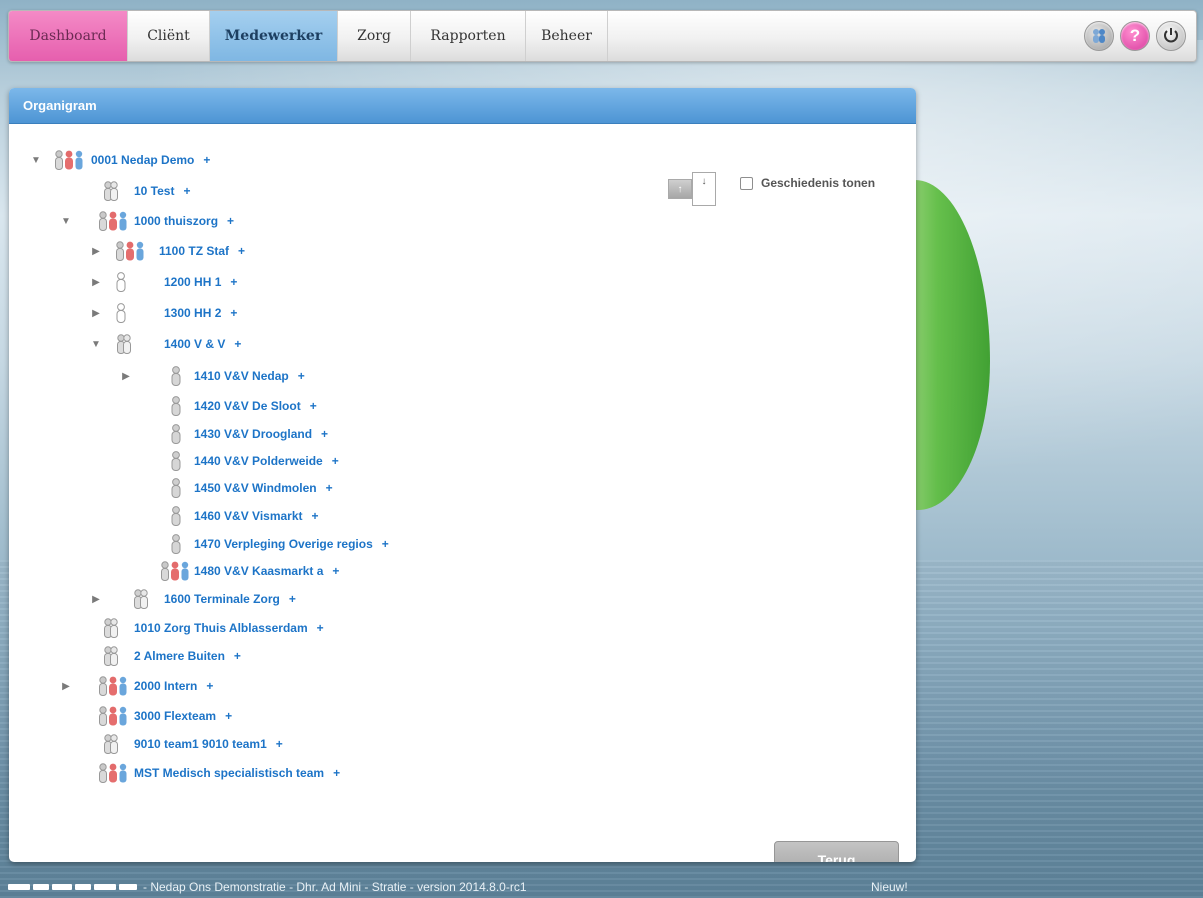 This screenshot has width=1203, height=898. I want to click on tab-dashboard: Dashboard, so click(68, 36).